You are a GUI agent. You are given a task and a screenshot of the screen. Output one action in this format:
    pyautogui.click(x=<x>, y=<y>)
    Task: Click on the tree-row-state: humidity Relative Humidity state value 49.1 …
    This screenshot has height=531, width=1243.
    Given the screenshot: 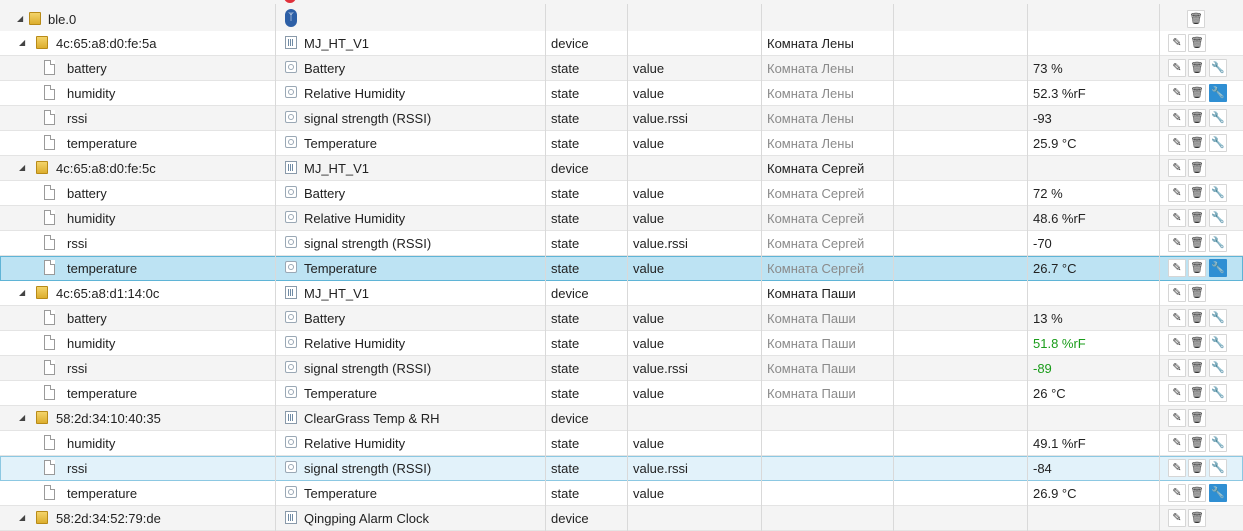 What is the action you would take?
    pyautogui.click(x=621, y=443)
    